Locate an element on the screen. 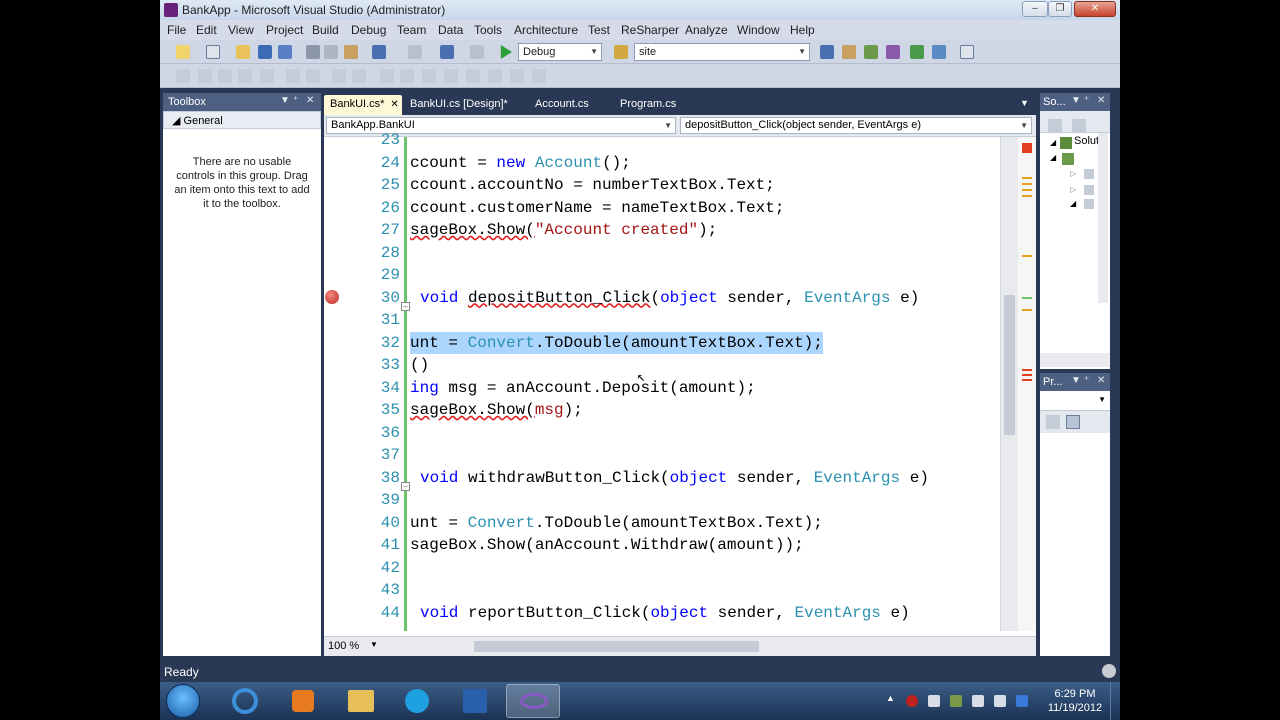 This screenshot has height=720, width=1280. horizontal-scroll-thumb is located at coordinates (616, 646).